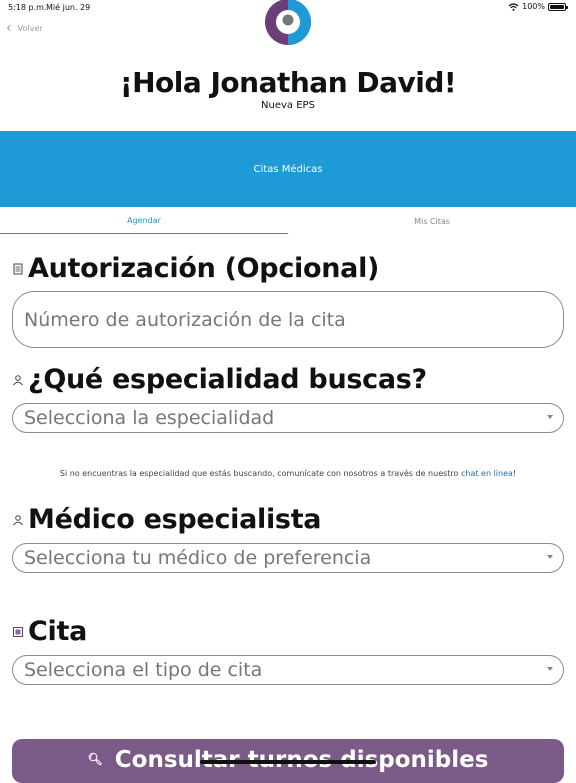  What do you see at coordinates (30, 28) in the screenshot?
I see `back-label: Volver` at bounding box center [30, 28].